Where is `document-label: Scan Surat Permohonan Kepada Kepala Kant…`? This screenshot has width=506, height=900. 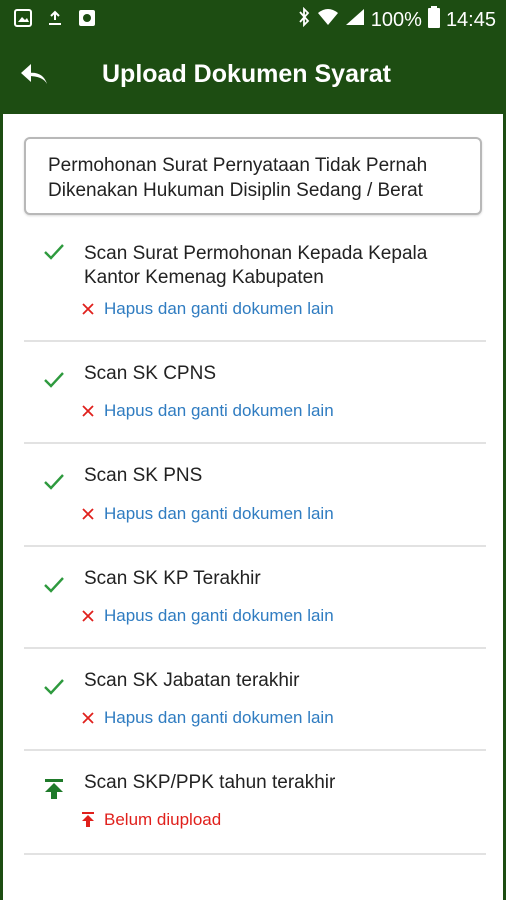
document-label: Scan Surat Permohonan Kepada Kepala Kant… is located at coordinates (256, 265).